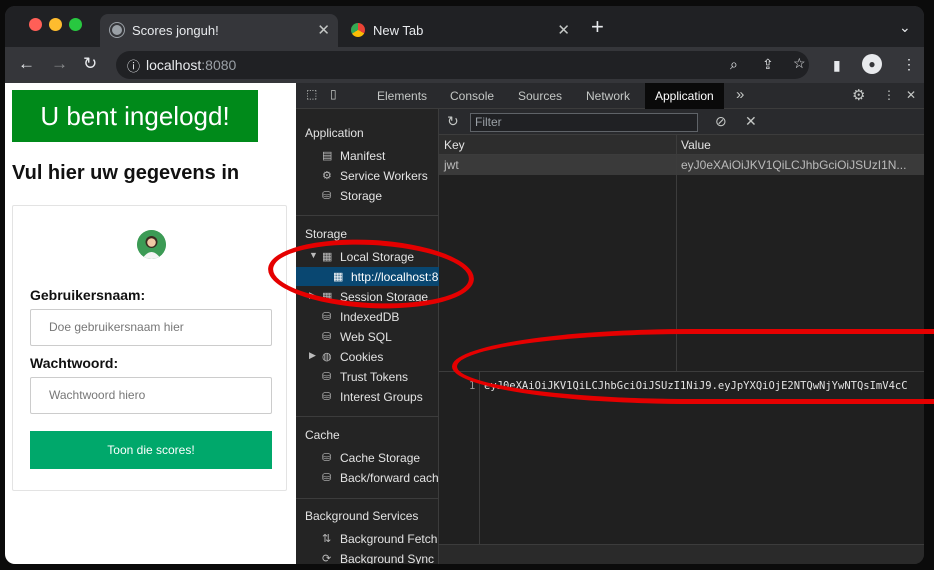  I want to click on cookie-icon: ◍, so click(327, 357).